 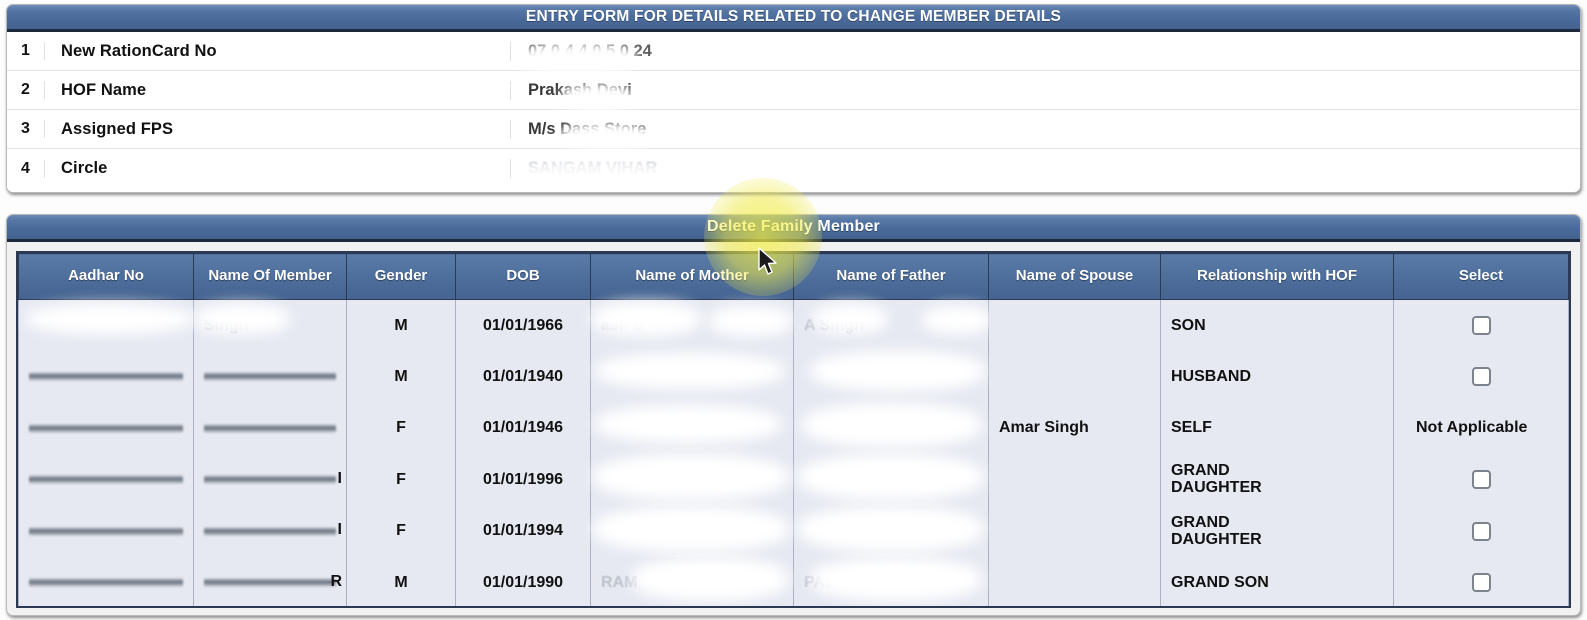 I want to click on table-row: M 01/01/1940 HUSBAND, so click(x=793, y=377).